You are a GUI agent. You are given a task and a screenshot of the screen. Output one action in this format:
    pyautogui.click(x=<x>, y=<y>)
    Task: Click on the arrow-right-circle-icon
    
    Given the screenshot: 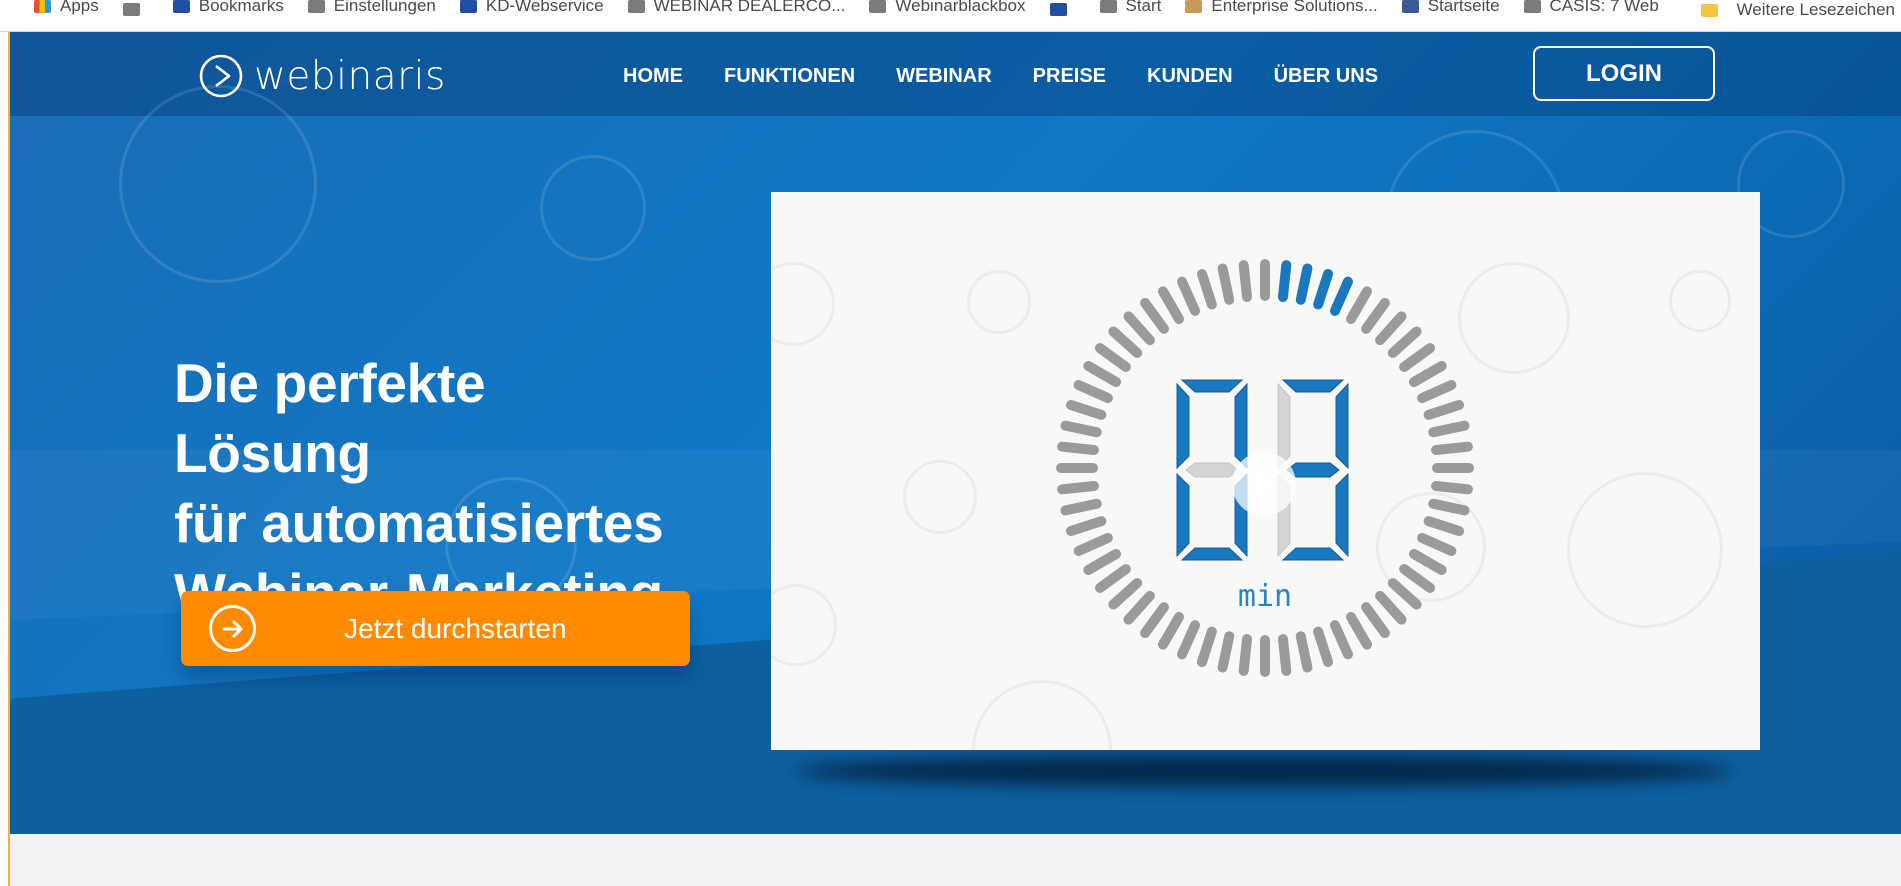 What is the action you would take?
    pyautogui.click(x=232, y=628)
    